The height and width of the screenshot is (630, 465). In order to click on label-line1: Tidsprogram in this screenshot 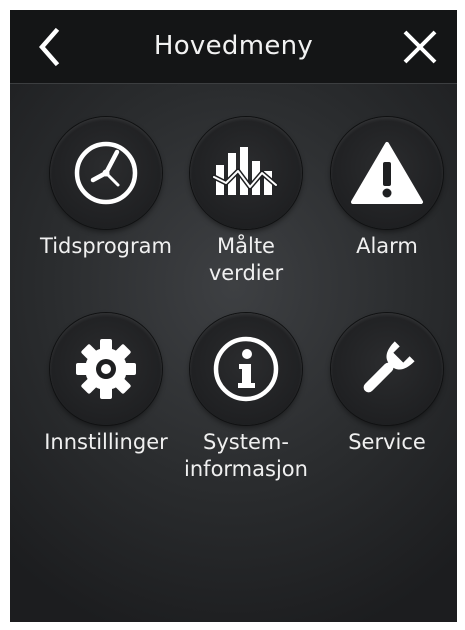, I will do `click(106, 246)`.